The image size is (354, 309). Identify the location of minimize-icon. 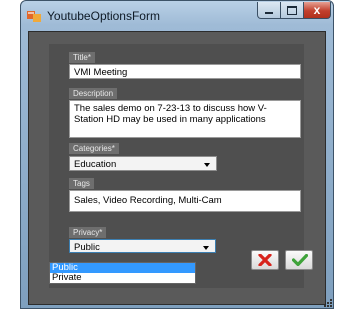
(269, 12).